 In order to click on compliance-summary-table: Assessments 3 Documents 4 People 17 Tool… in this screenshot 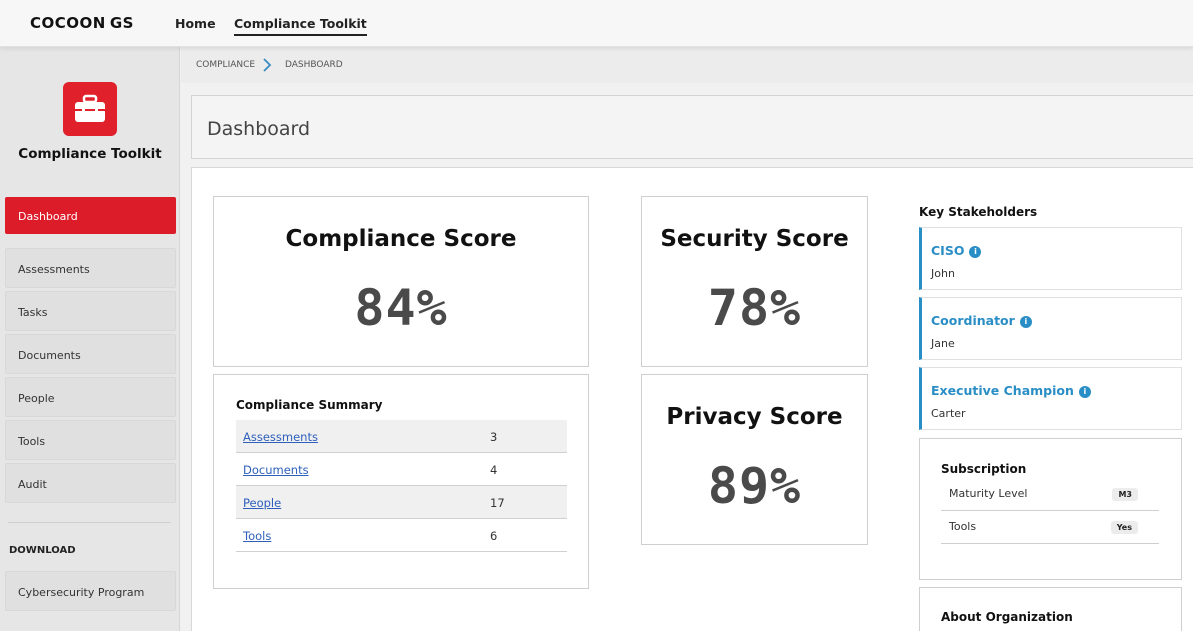, I will do `click(401, 486)`.